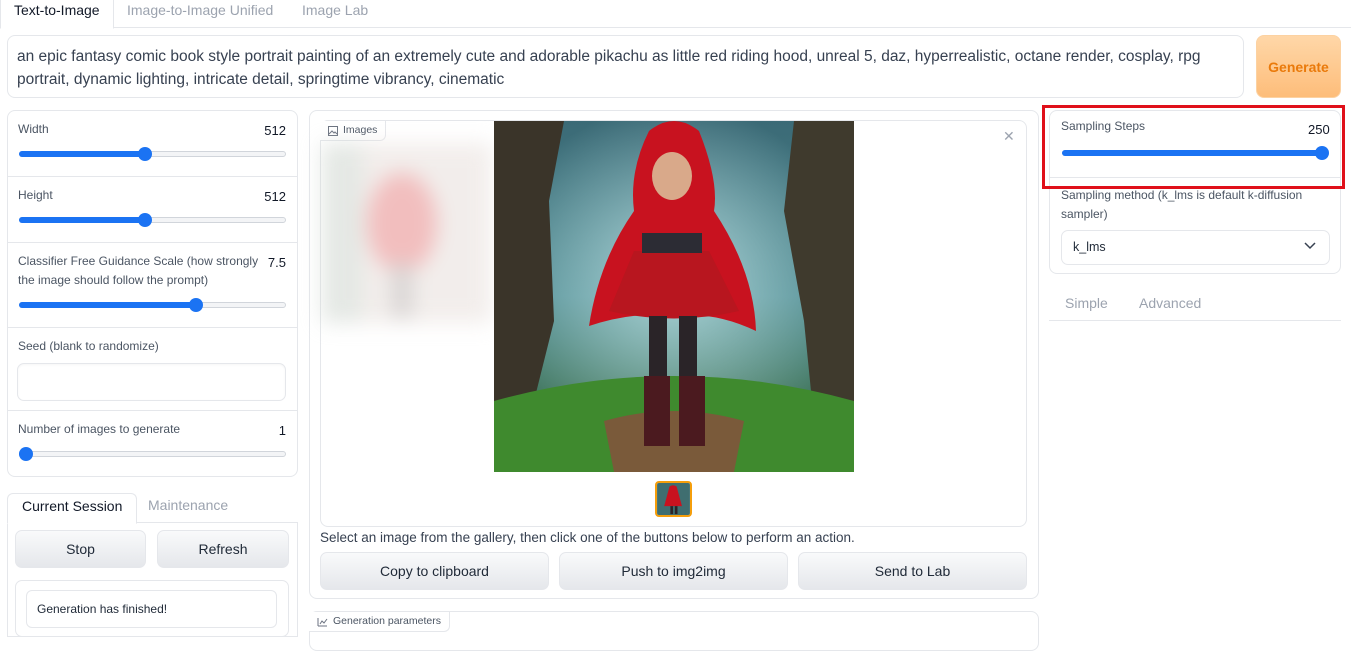 This screenshot has width=1351, height=651. I want to click on chevron-down-icon, so click(1310, 247).